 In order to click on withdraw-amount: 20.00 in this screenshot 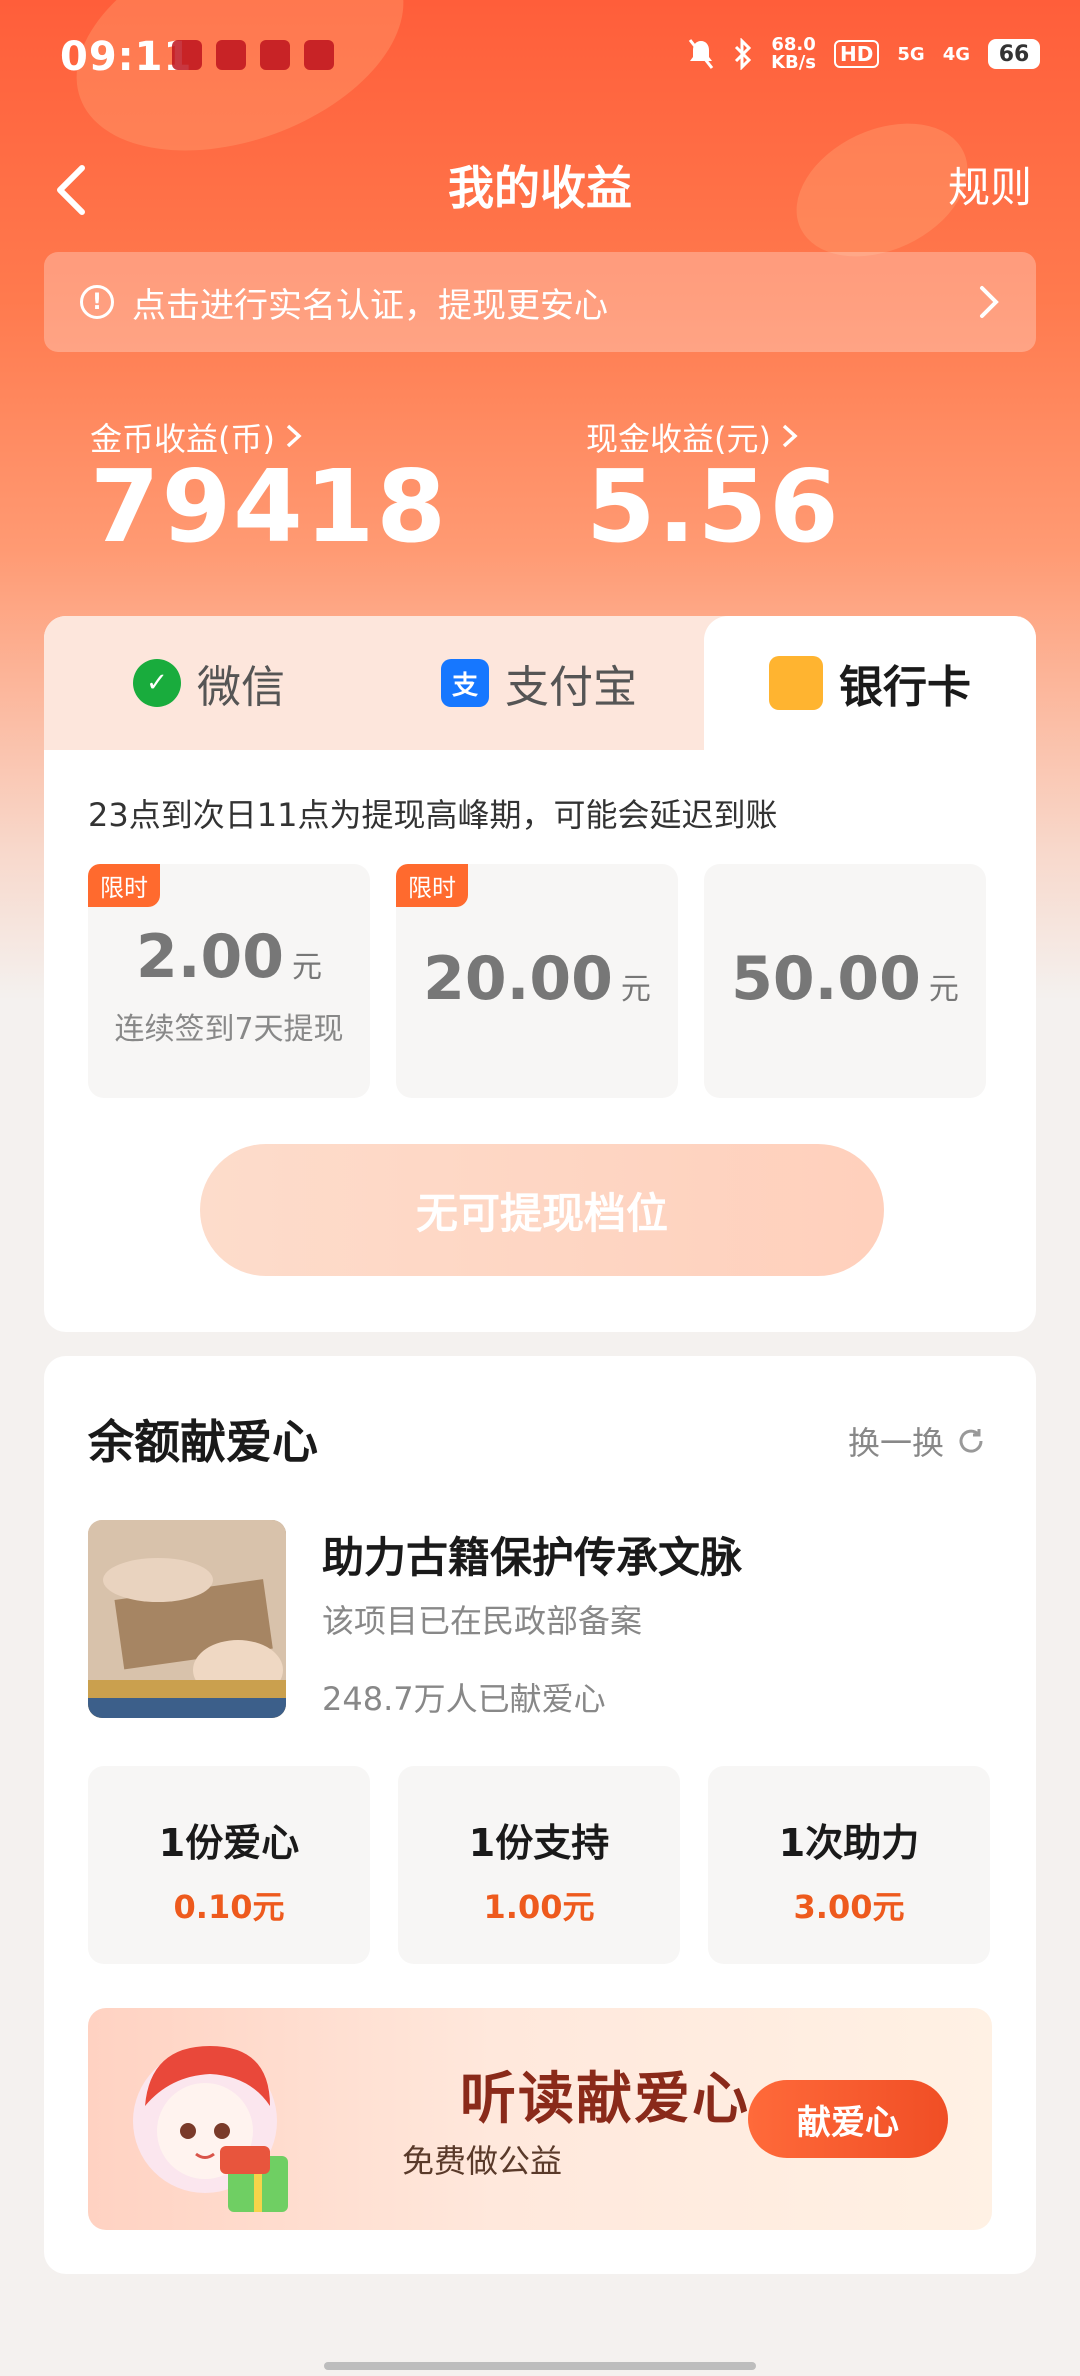, I will do `click(518, 979)`.